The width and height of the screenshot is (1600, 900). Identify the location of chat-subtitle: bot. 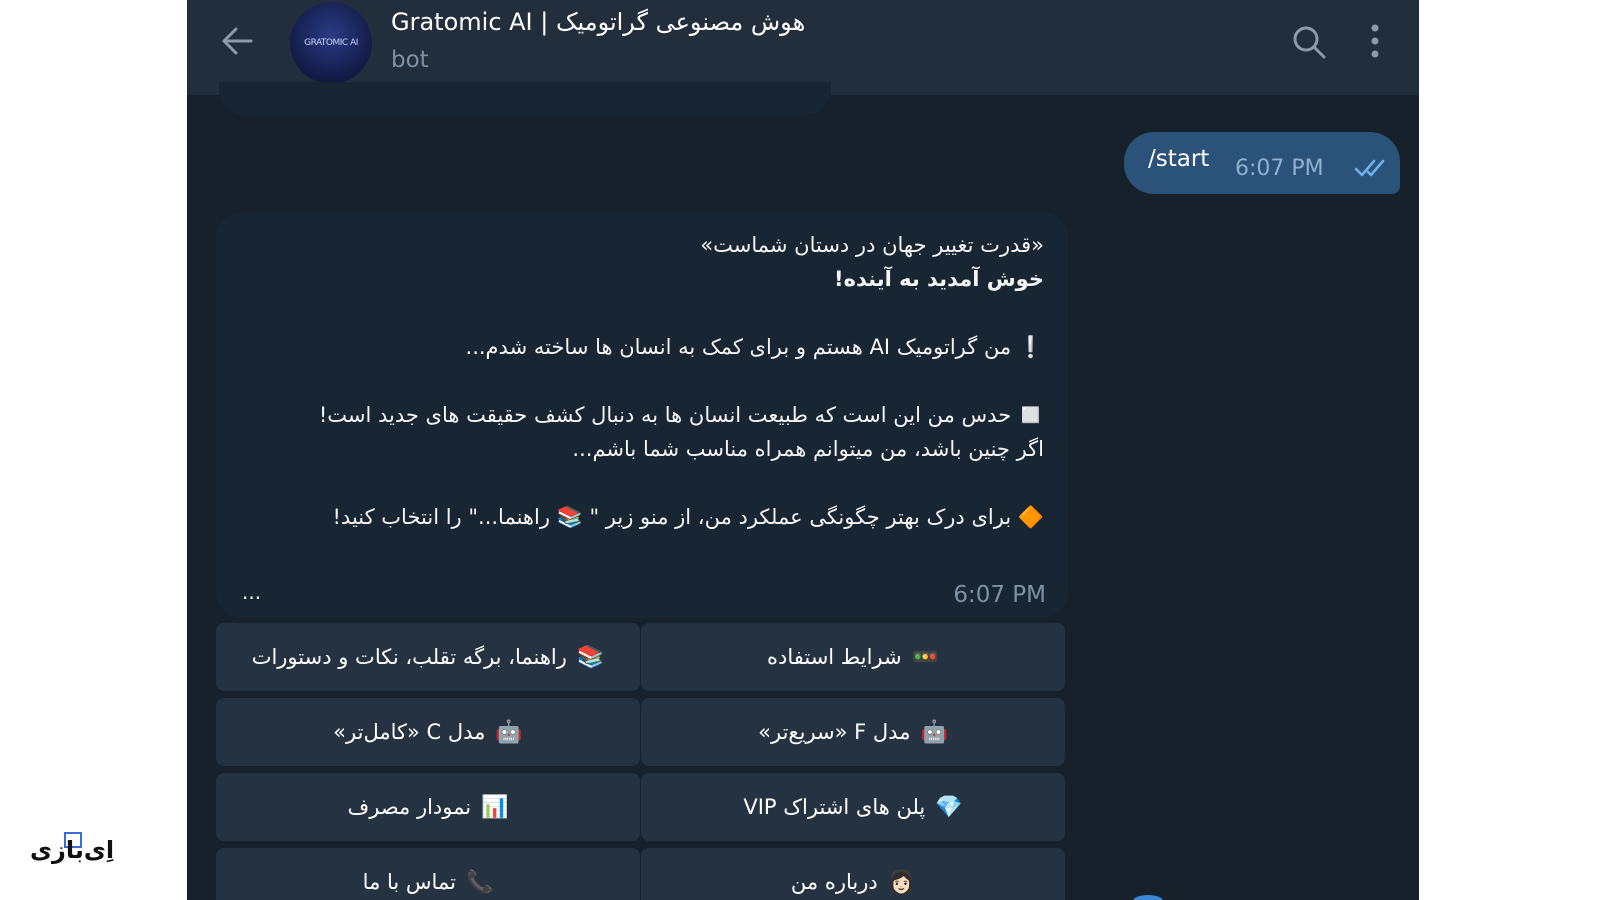
(410, 60).